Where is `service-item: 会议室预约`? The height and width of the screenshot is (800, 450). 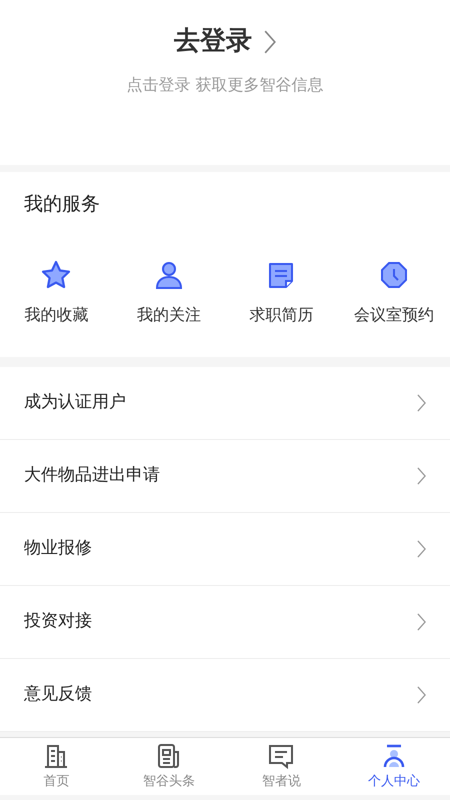
service-item: 会议室预约 is located at coordinates (394, 292).